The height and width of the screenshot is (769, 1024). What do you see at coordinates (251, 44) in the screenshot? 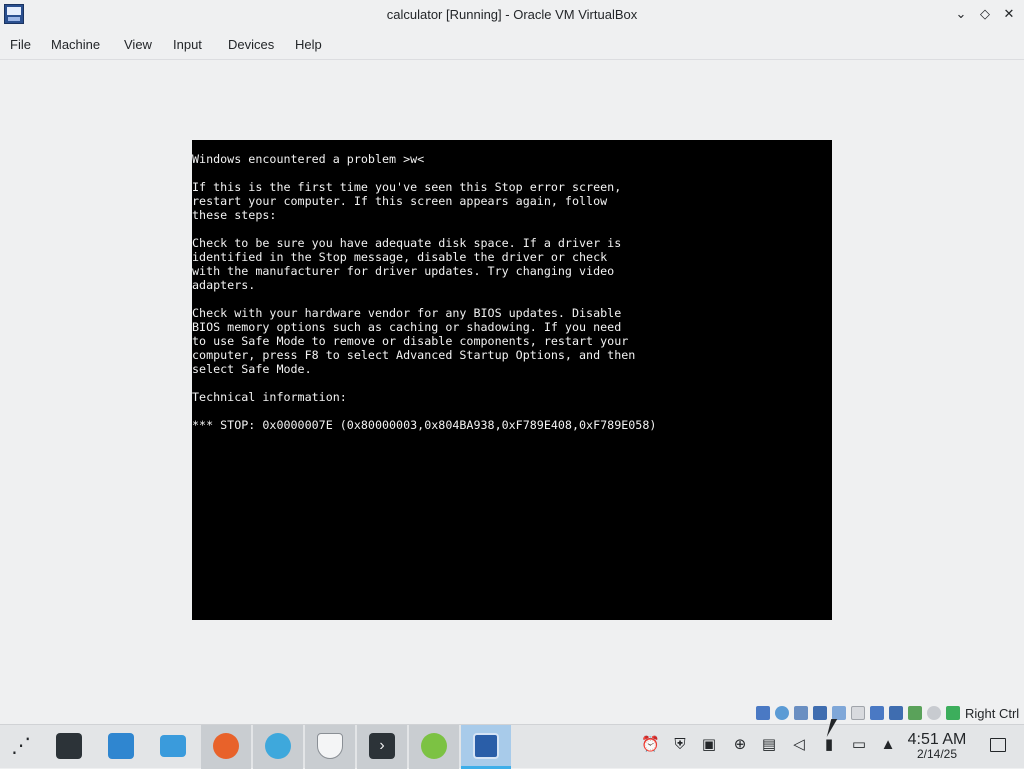
I see `menu-devices: Devices` at bounding box center [251, 44].